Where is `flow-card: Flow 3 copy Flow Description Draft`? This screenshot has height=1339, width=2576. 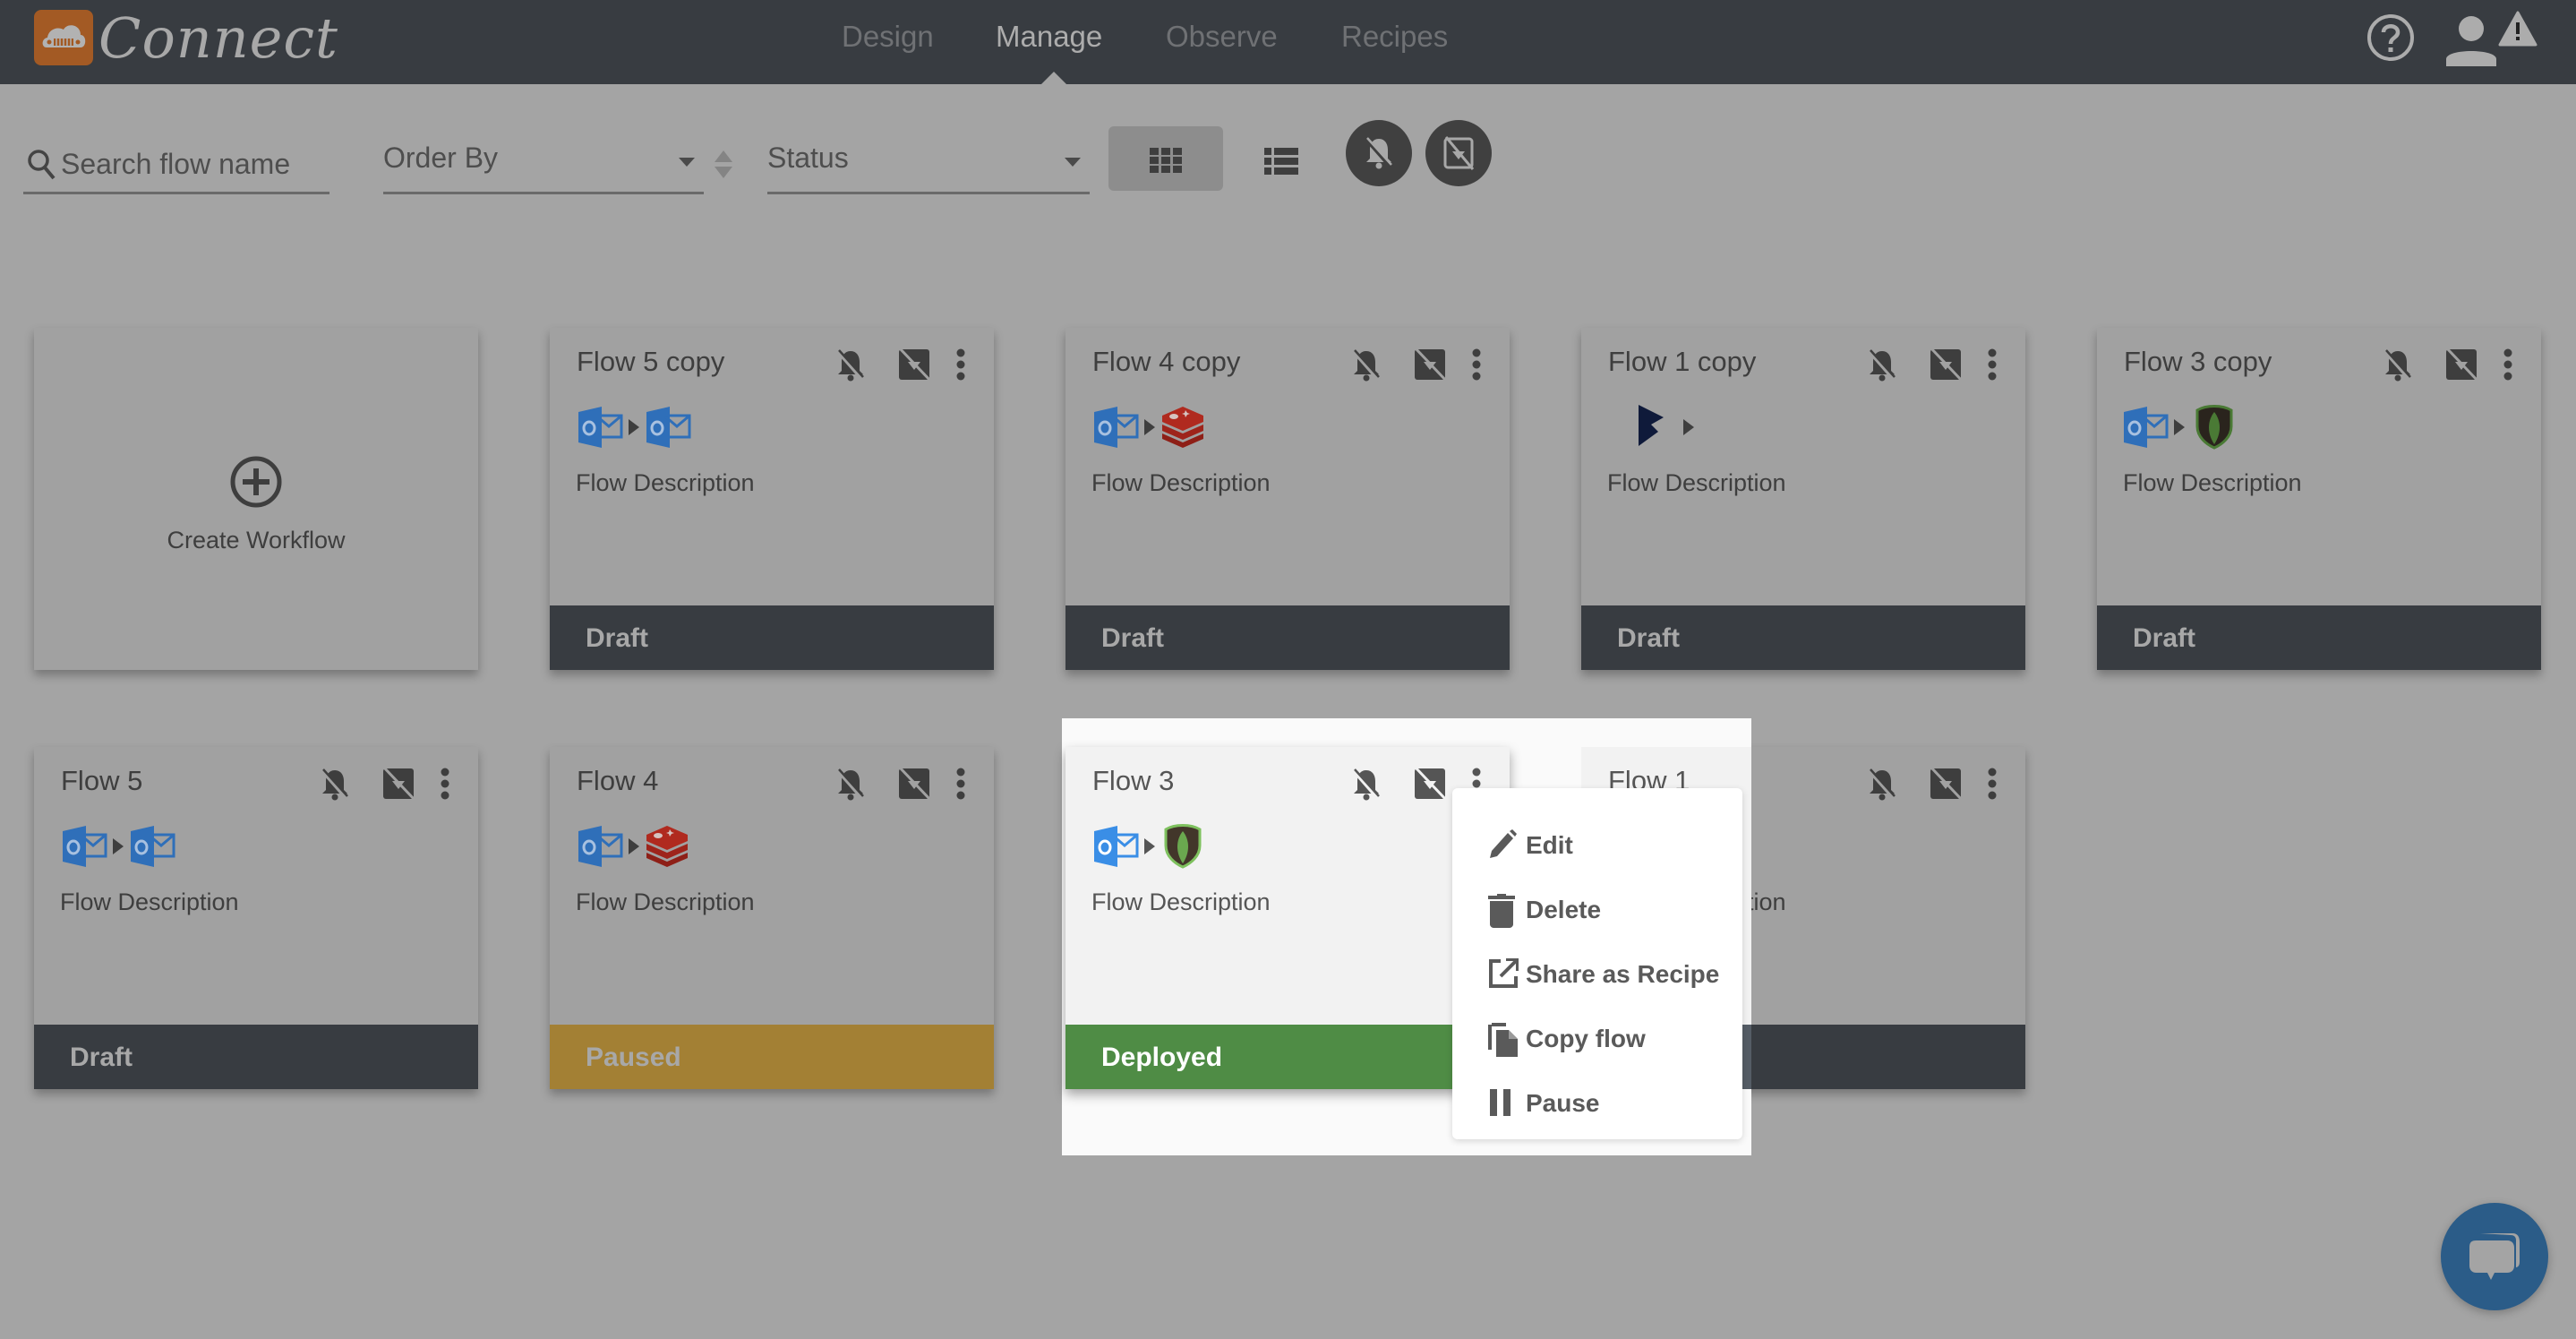 flow-card: Flow 3 copy Flow Description Draft is located at coordinates (2319, 499).